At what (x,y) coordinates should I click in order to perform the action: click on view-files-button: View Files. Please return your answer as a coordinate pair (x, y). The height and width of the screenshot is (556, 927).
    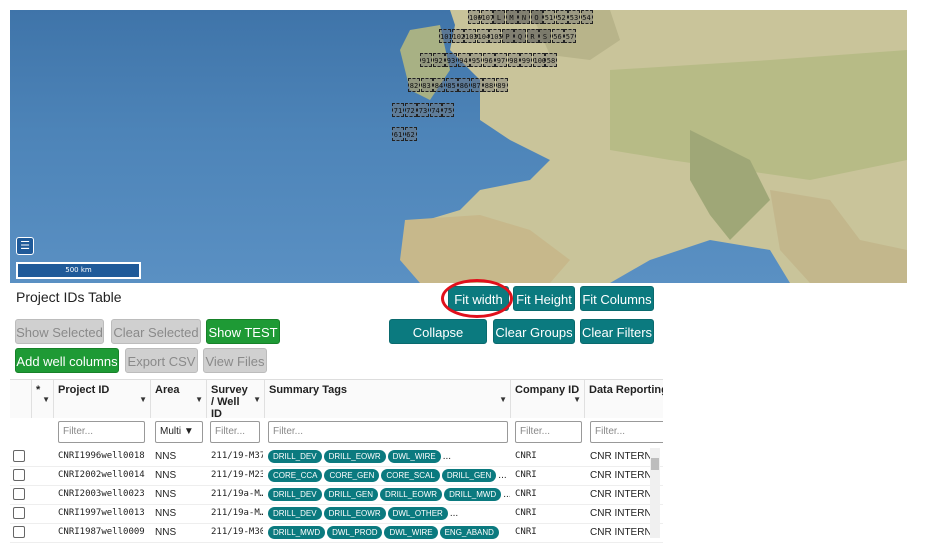
    Looking at the image, I should click on (235, 360).